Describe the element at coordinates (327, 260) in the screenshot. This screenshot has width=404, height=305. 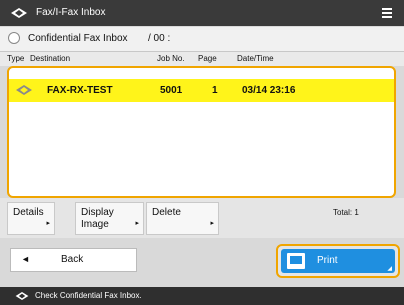
I see `print-label: Print` at that location.